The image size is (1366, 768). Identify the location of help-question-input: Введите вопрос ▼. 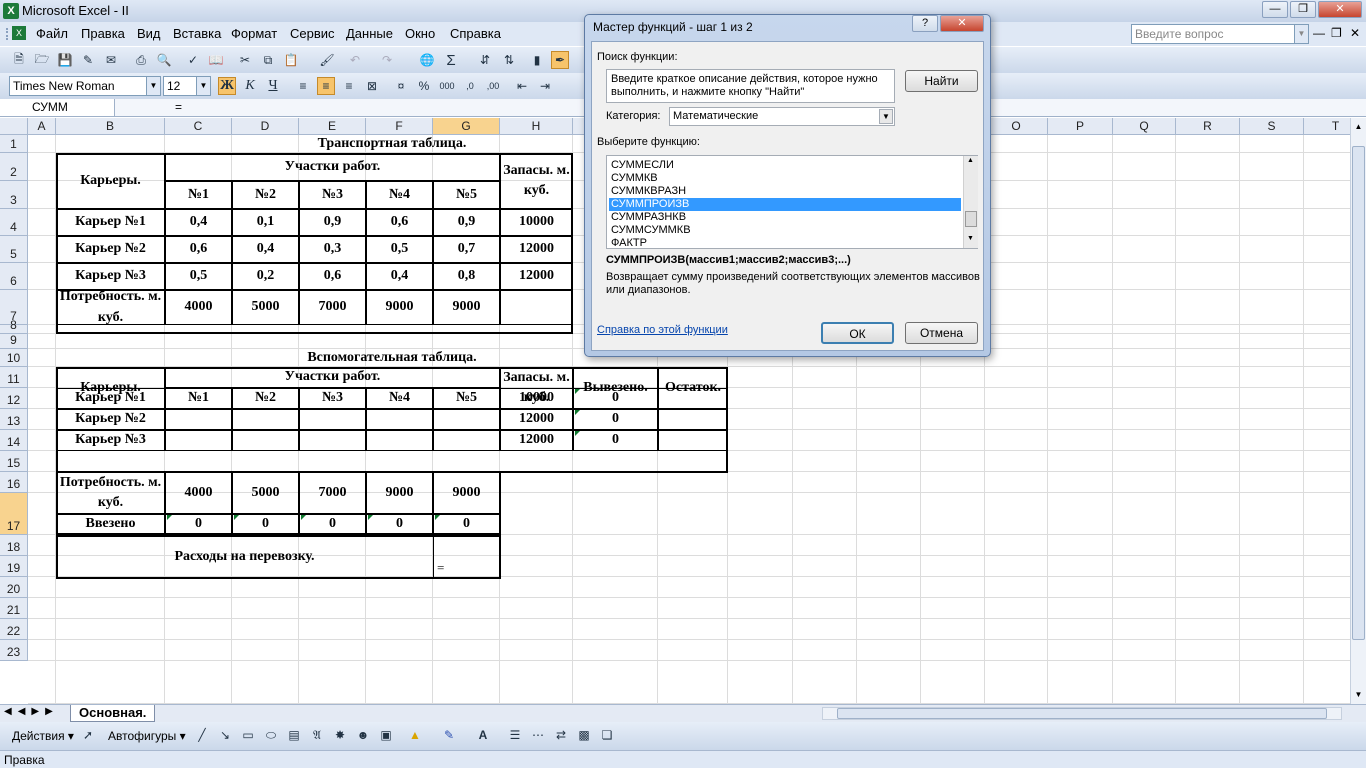
(1220, 34).